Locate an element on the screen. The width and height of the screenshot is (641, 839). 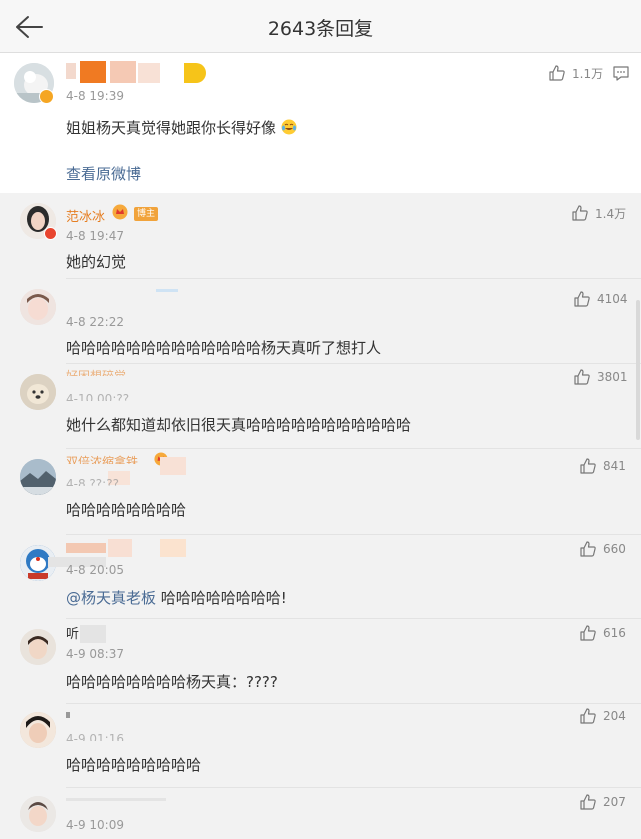
like-count: 3801 is located at coordinates (612, 377).